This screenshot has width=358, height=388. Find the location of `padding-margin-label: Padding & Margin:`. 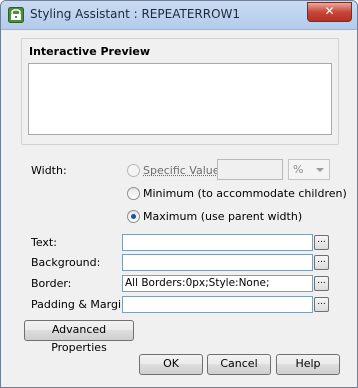

padding-margin-label: Padding & Margin: is located at coordinates (81, 304).